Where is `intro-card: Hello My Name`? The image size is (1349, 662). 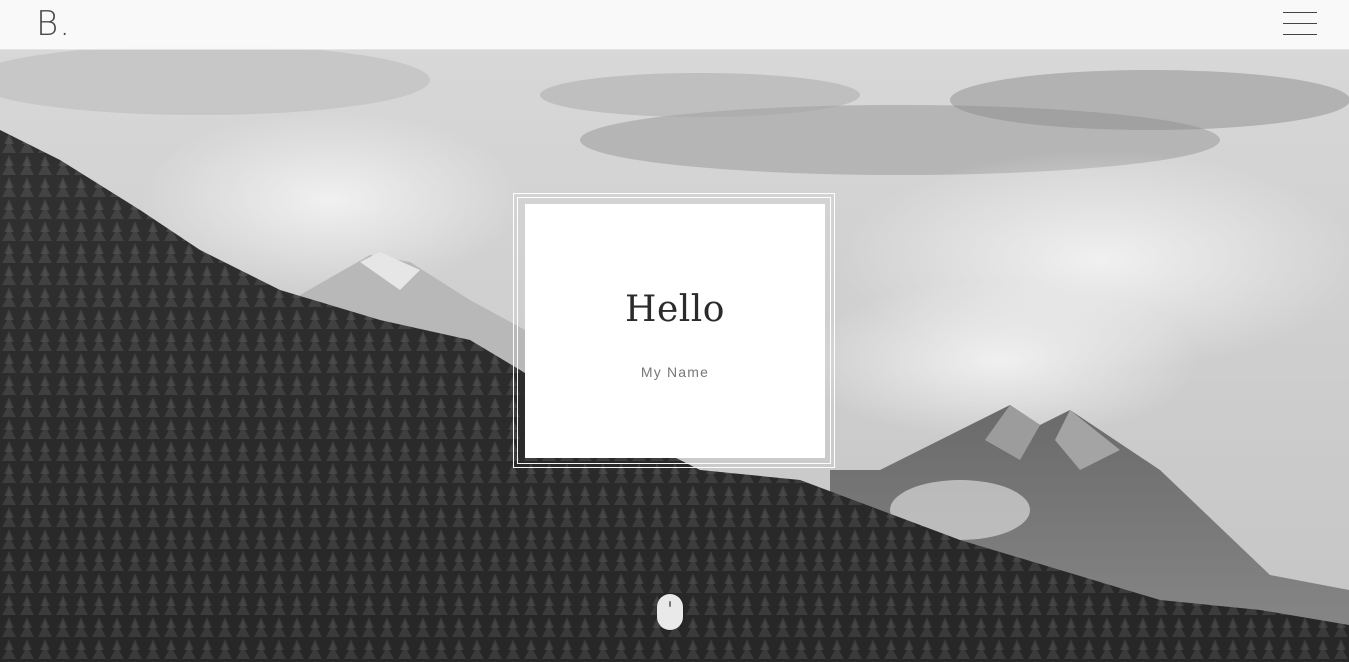 intro-card: Hello My Name is located at coordinates (675, 331).